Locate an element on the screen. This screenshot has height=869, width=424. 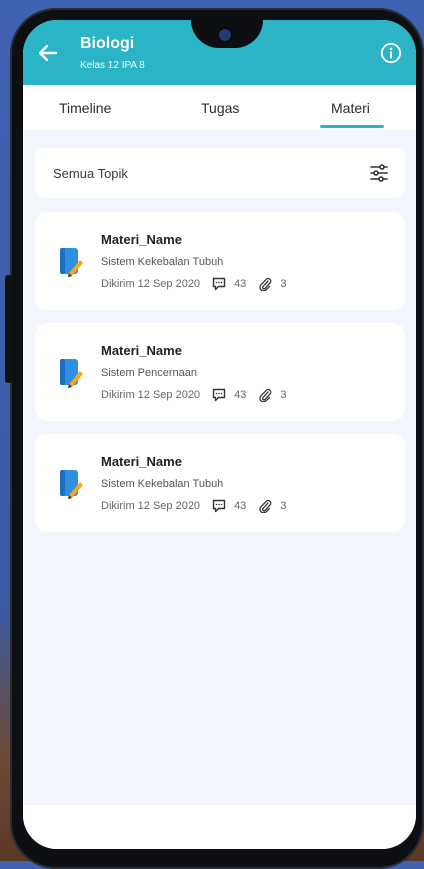
tab-materi: Materi is located at coordinates (350, 108).